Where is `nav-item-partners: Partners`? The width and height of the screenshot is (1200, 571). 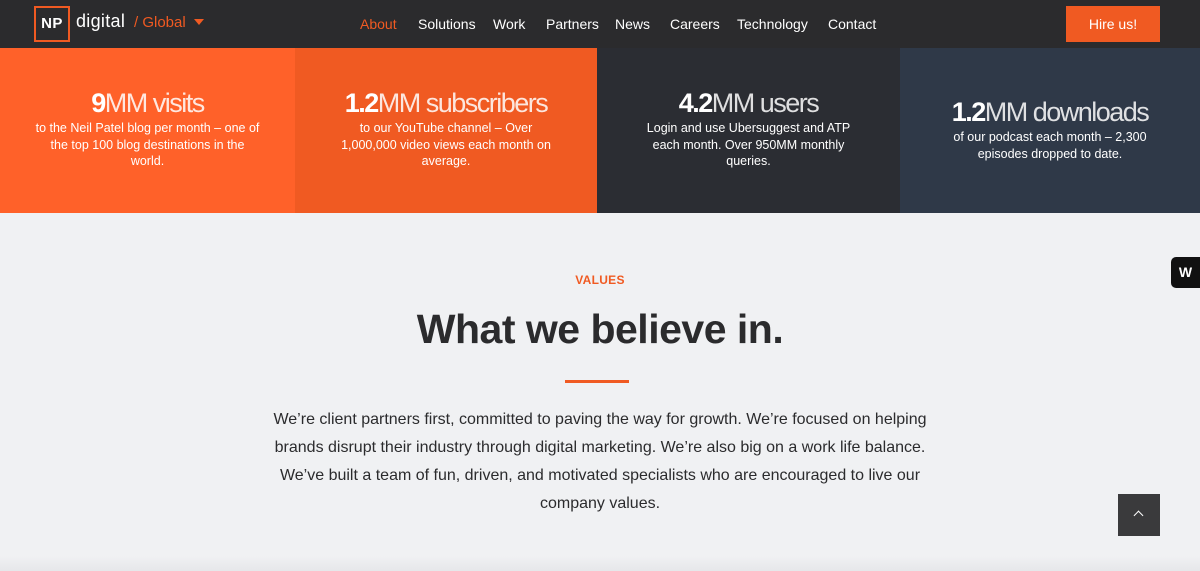
nav-item-partners: Partners is located at coordinates (572, 24).